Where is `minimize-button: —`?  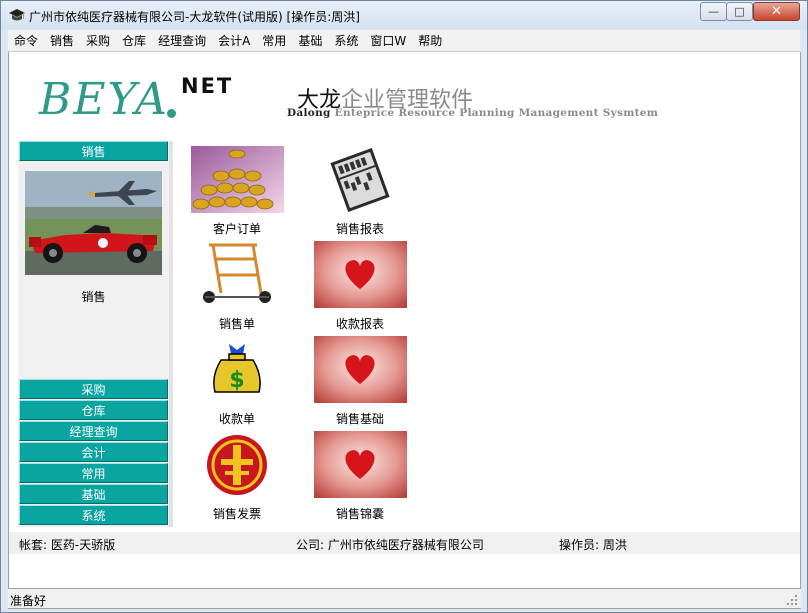
minimize-button: — is located at coordinates (713, 11).